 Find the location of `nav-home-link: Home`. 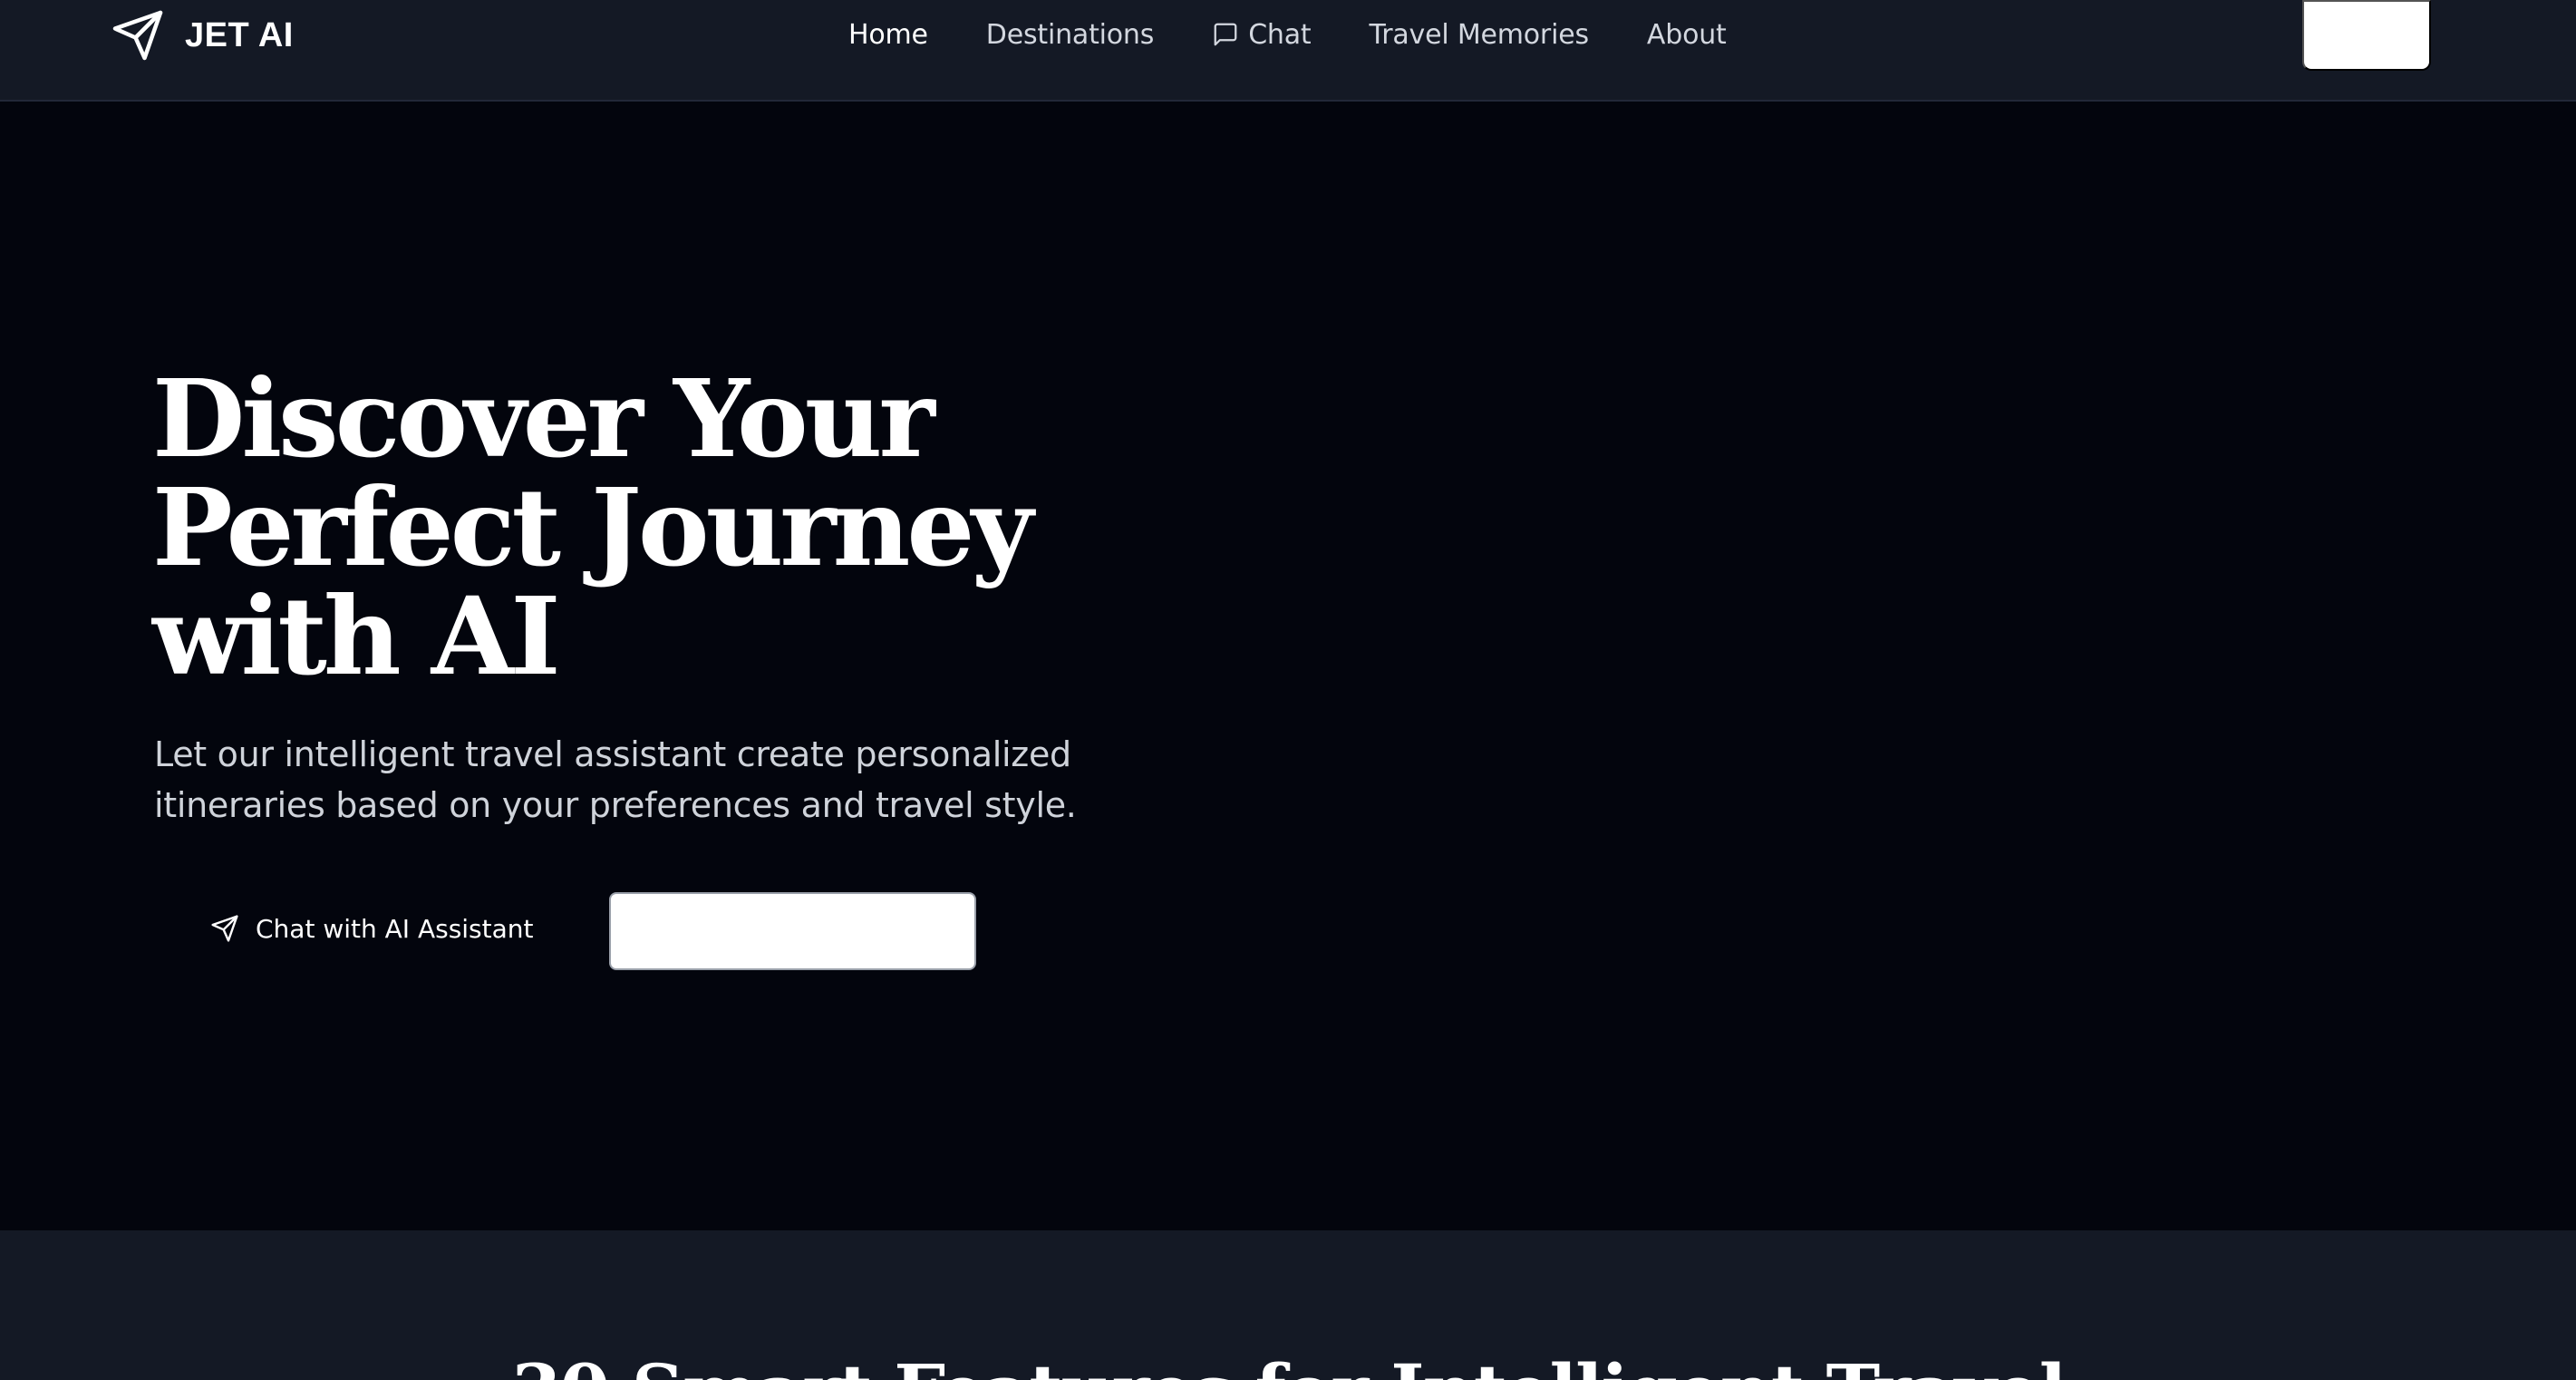

nav-home-link: Home is located at coordinates (888, 35).